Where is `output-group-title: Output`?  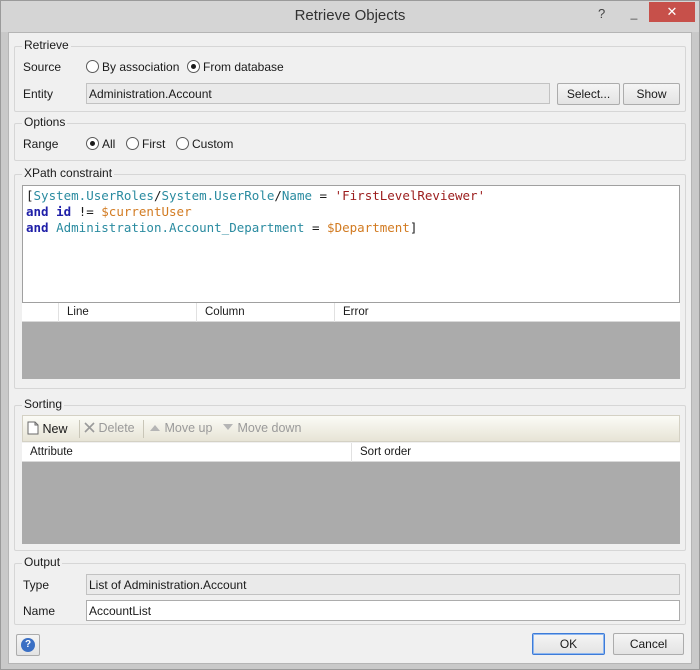 output-group-title: Output is located at coordinates (42, 562).